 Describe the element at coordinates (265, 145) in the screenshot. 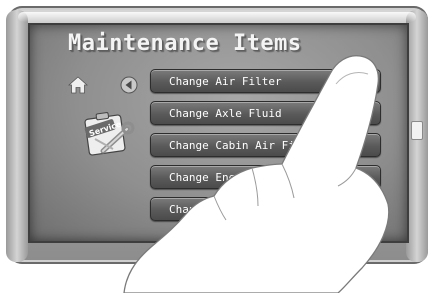

I see `menu-item-change-cabin-air-filter: Change Cabin Air Filte` at that location.